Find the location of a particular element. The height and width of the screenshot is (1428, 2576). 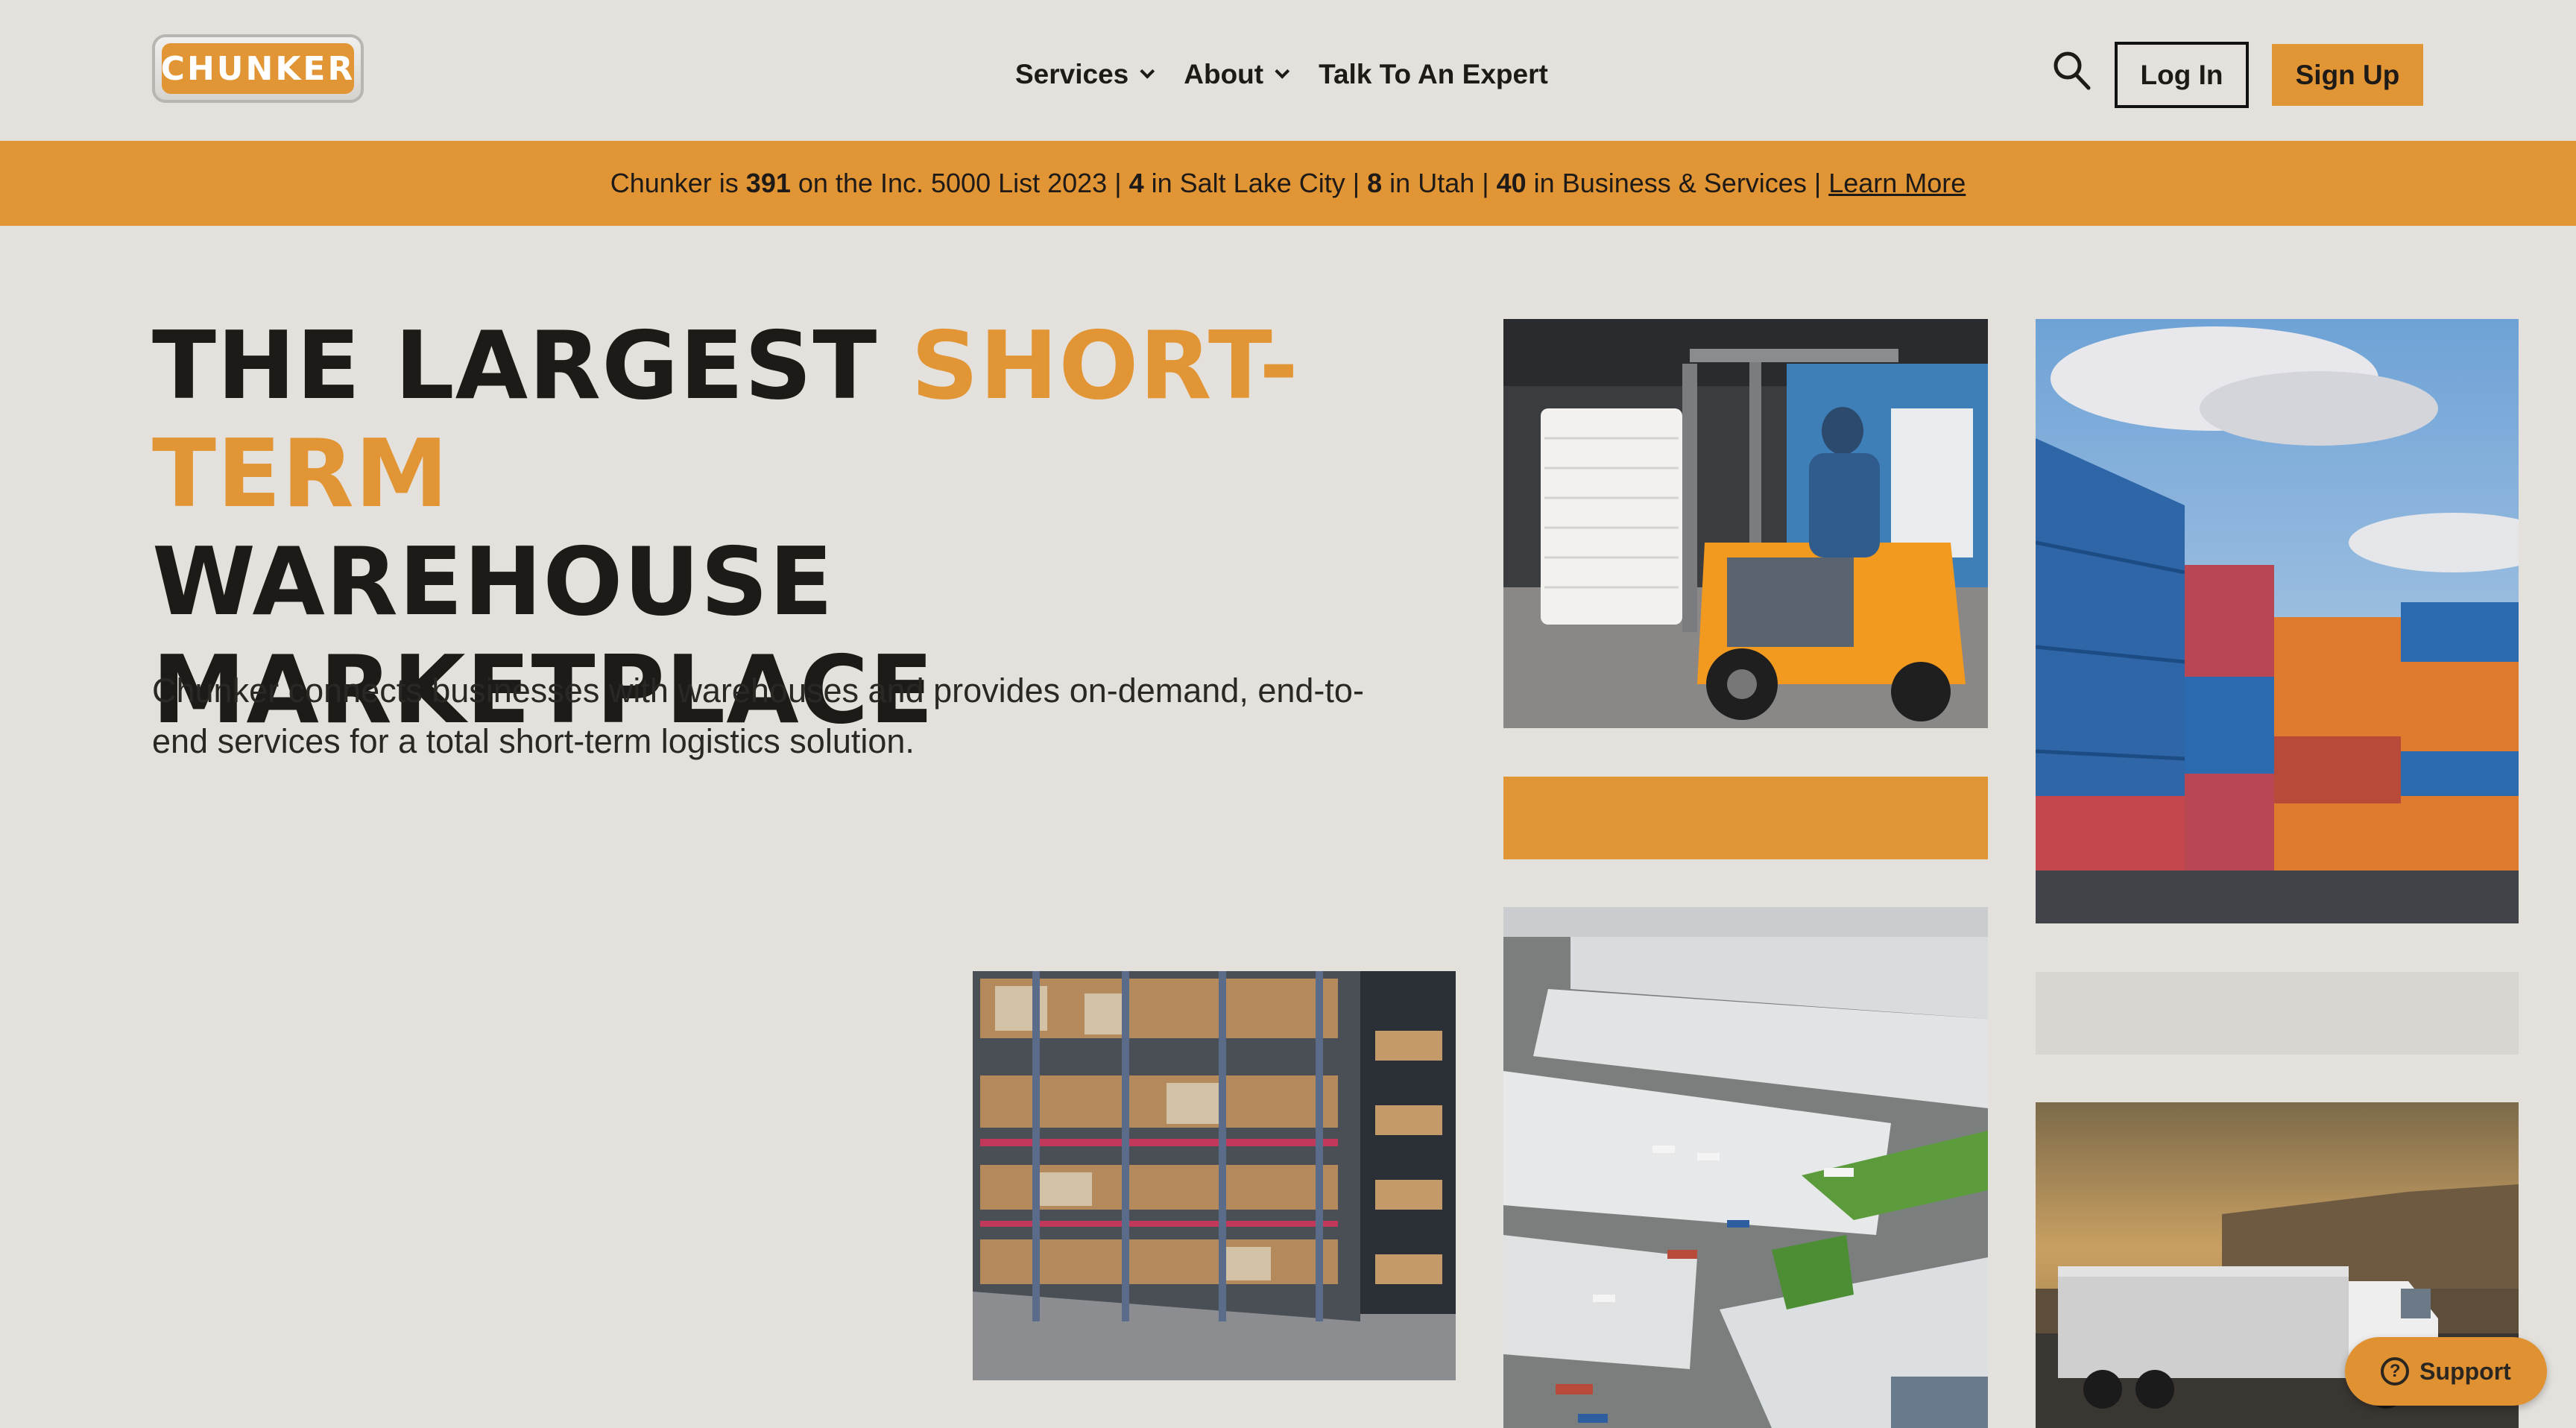

nav-talk-to-expert: Talk To An Expert is located at coordinates (1434, 74).